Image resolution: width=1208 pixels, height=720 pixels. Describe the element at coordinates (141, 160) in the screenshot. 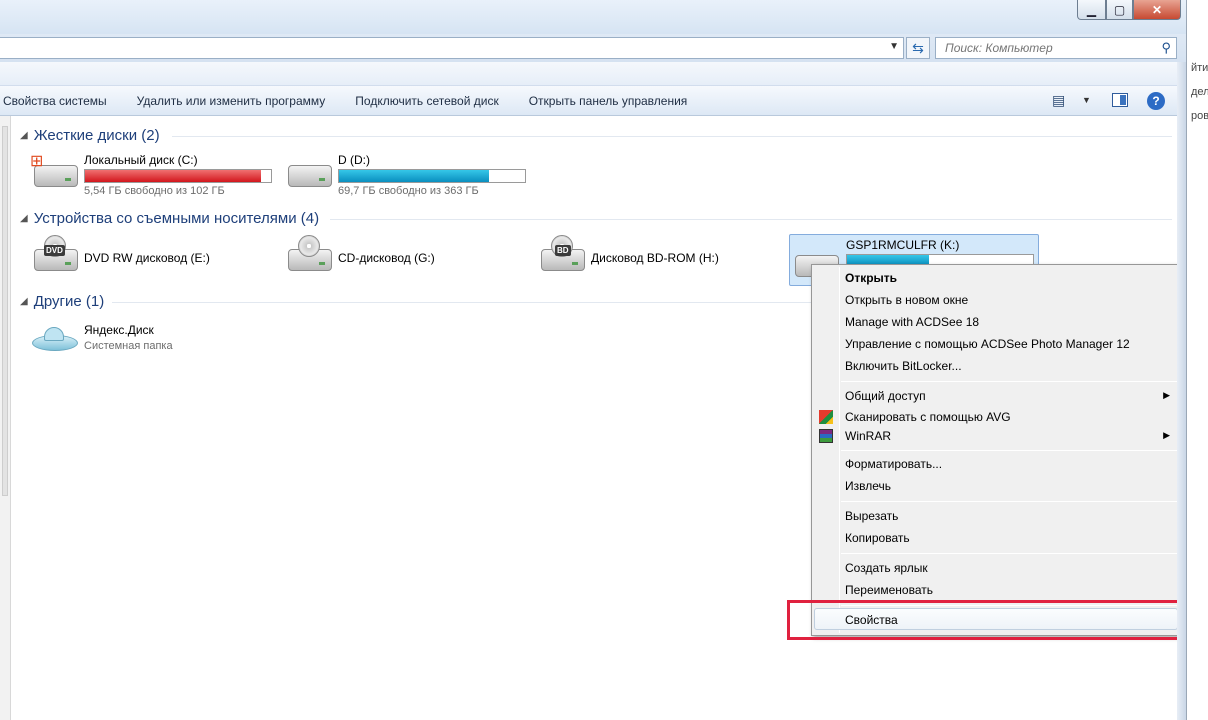

I see `drive-name: Локальный диск (C:)` at that location.